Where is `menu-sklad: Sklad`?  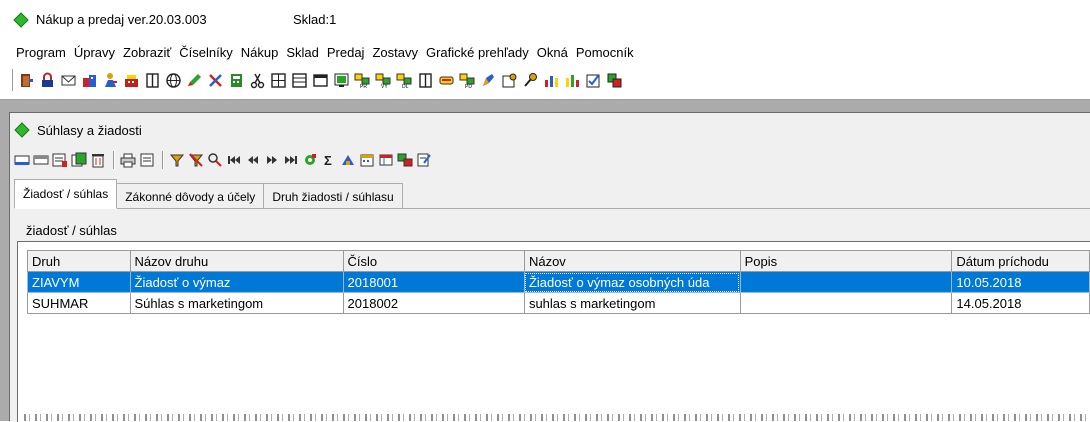
menu-sklad: Sklad is located at coordinates (302, 52).